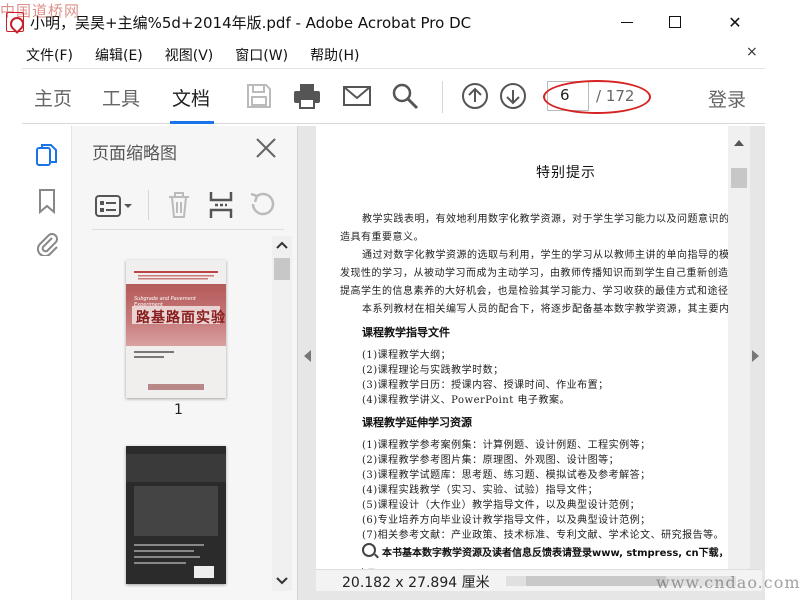 This screenshot has height=600, width=800. I want to click on list-item: (7)相关参考文献：产业政策、技术标准、专利文献、学术论文、研究报告等。, so click(543, 535).